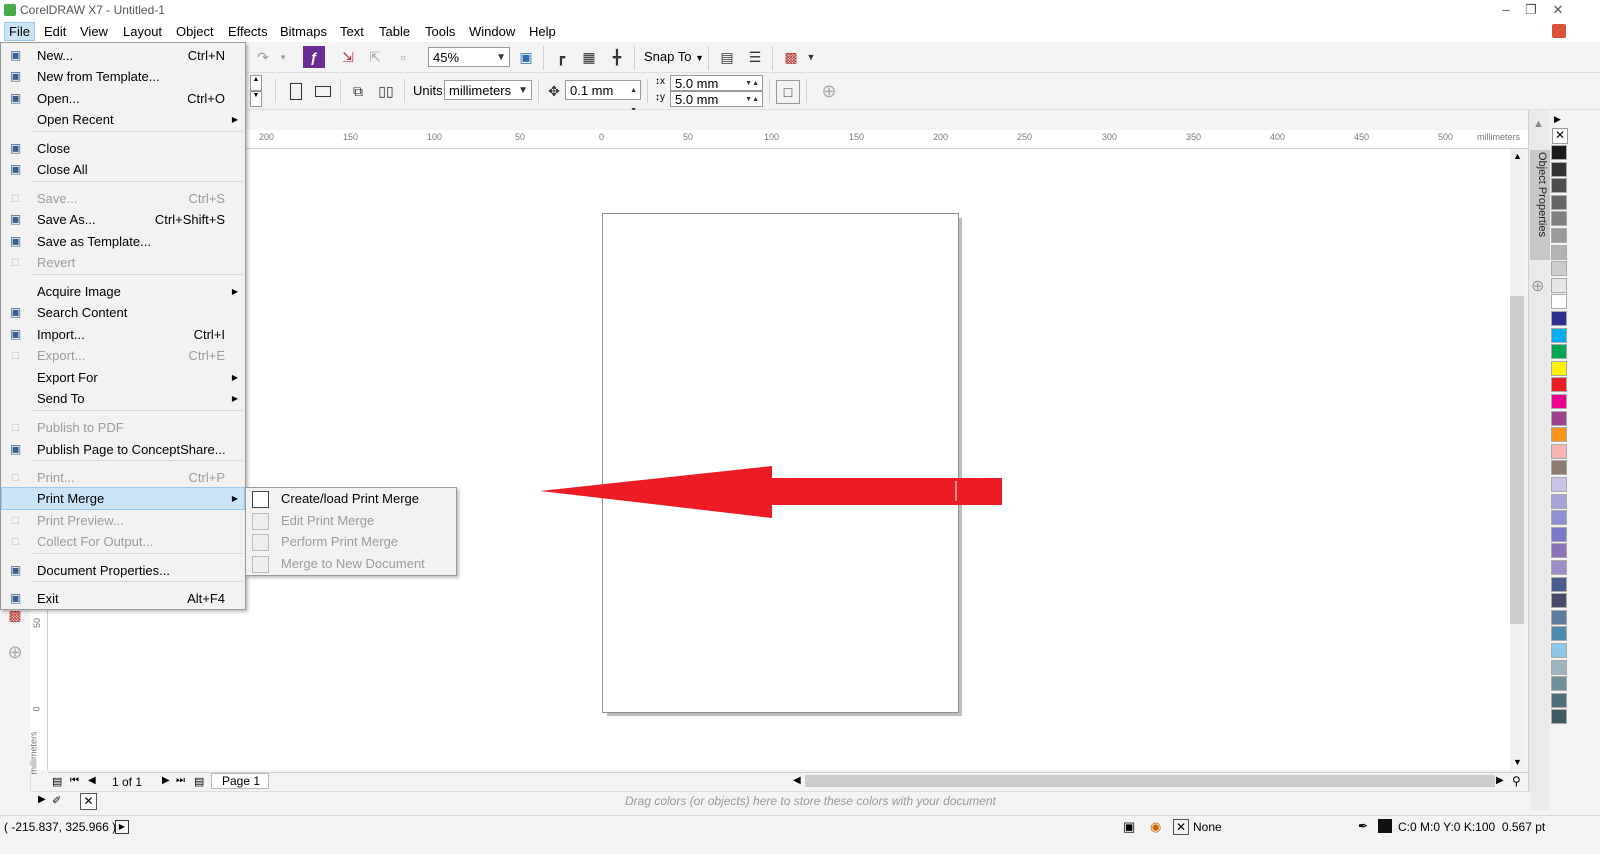 The width and height of the screenshot is (1600, 854). Describe the element at coordinates (123, 355) in the screenshot. I see `file-menu-item-export: □ Export... Ctrl+E` at that location.